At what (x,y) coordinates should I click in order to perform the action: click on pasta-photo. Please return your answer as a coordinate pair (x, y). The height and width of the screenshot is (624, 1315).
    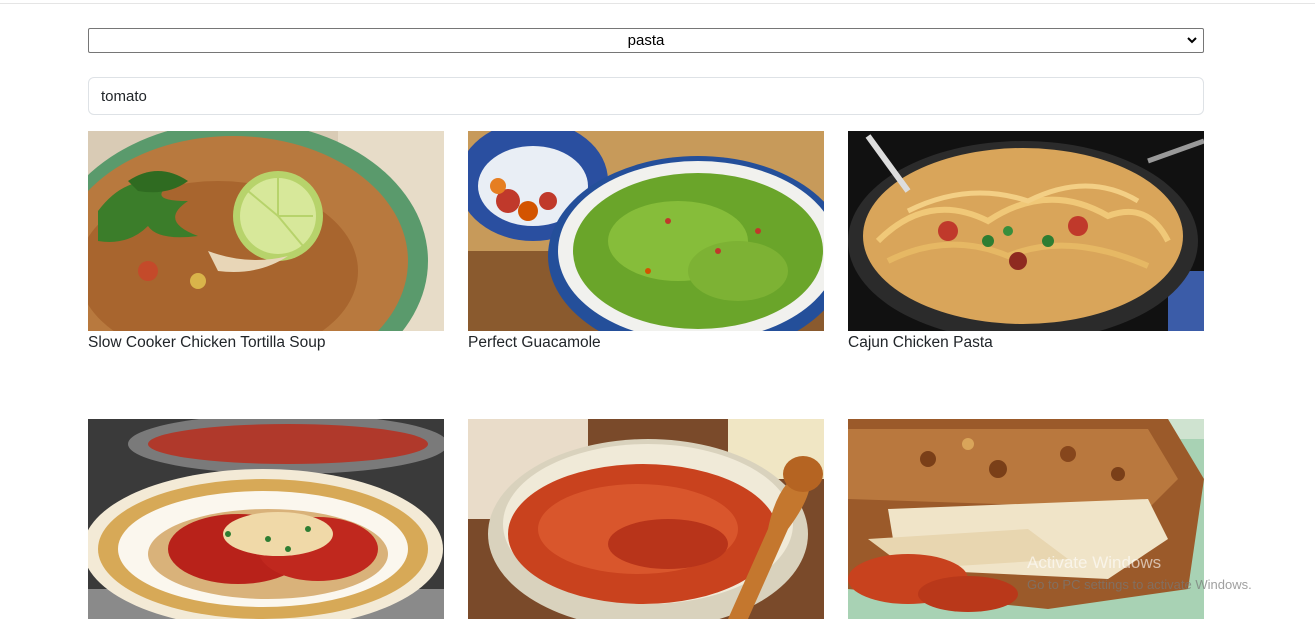
    Looking at the image, I should click on (1026, 231).